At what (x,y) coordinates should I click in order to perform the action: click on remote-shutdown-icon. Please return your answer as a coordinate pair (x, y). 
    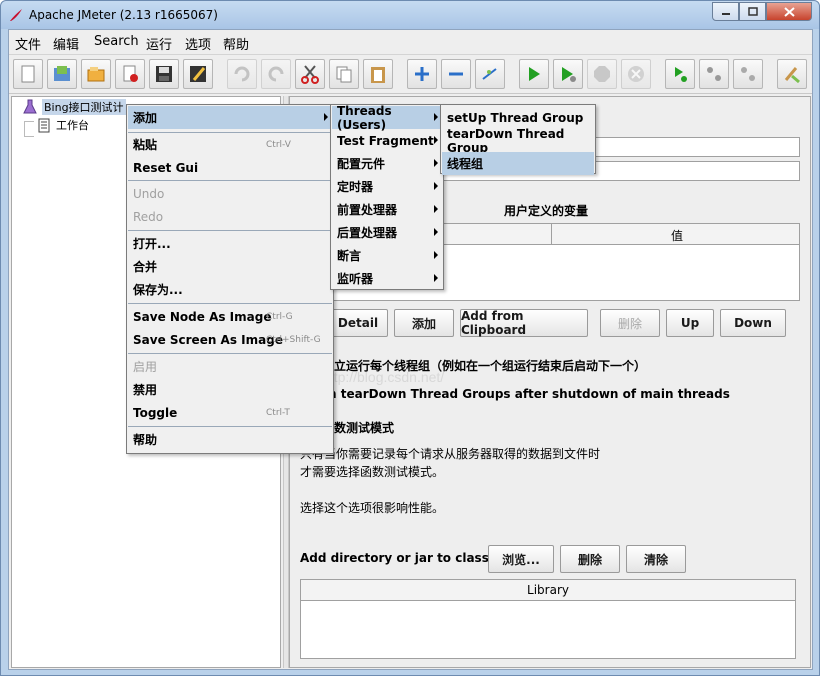
    Looking at the image, I should click on (748, 74).